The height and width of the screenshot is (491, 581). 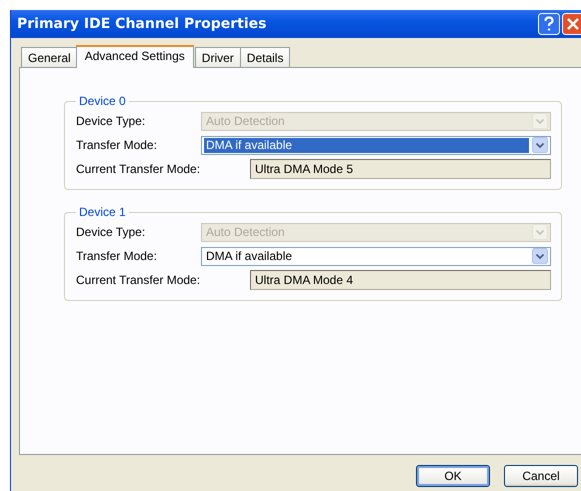 What do you see at coordinates (102, 101) in the screenshot?
I see `group-title: Device 0` at bounding box center [102, 101].